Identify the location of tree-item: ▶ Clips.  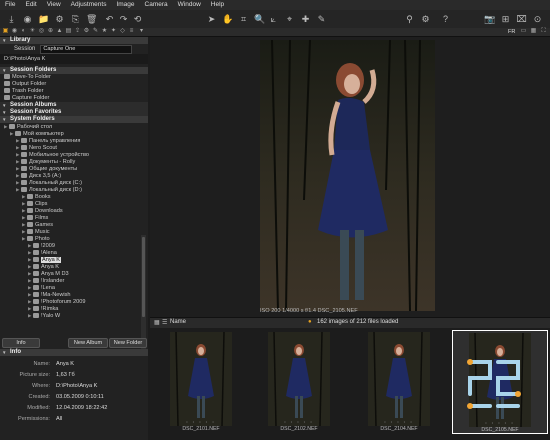
(74, 203).